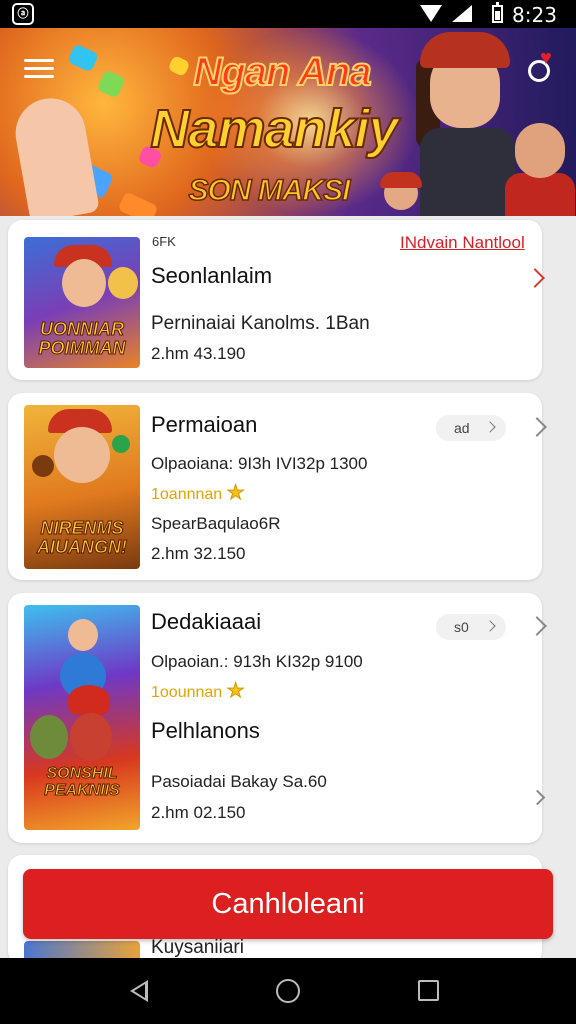  Describe the element at coordinates (260, 323) in the screenshot. I see `card-description: Perninaiai Kanolms. 1Ban` at that location.